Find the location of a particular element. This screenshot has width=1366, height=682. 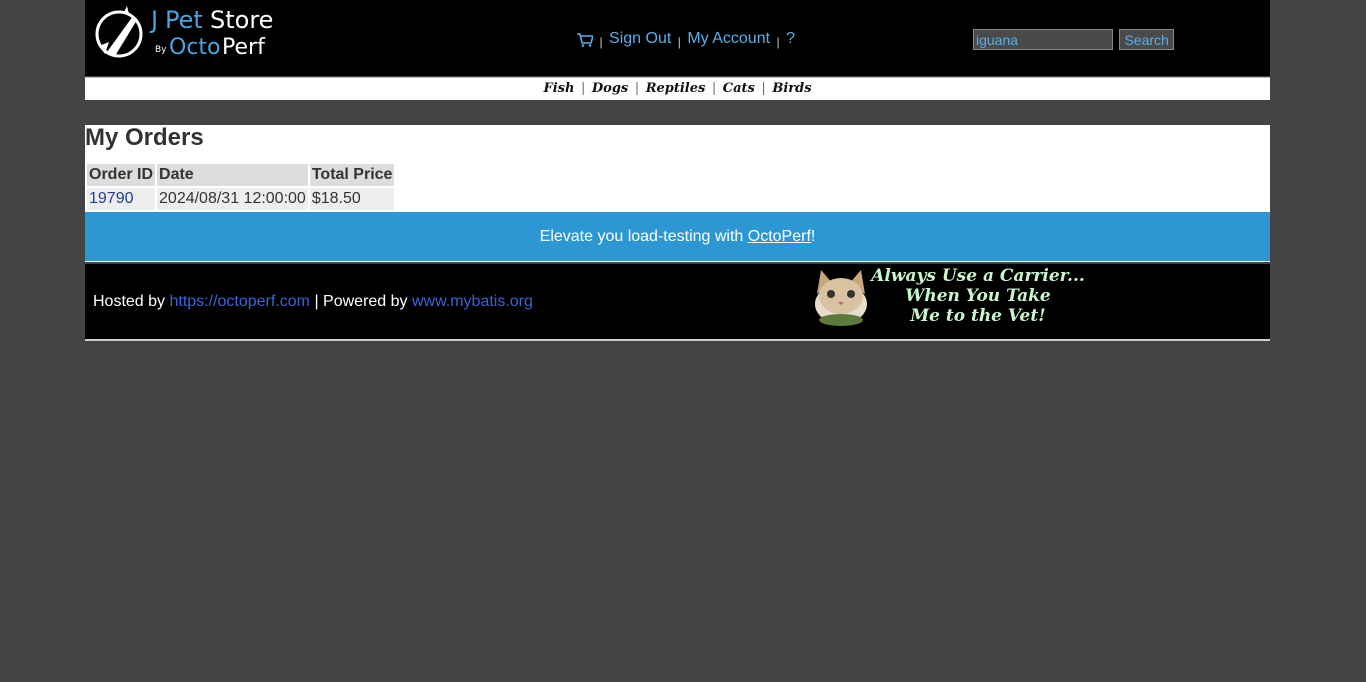

rocket-logo-icon: J Pet Store By Octo Perf is located at coordinates (184, 33).